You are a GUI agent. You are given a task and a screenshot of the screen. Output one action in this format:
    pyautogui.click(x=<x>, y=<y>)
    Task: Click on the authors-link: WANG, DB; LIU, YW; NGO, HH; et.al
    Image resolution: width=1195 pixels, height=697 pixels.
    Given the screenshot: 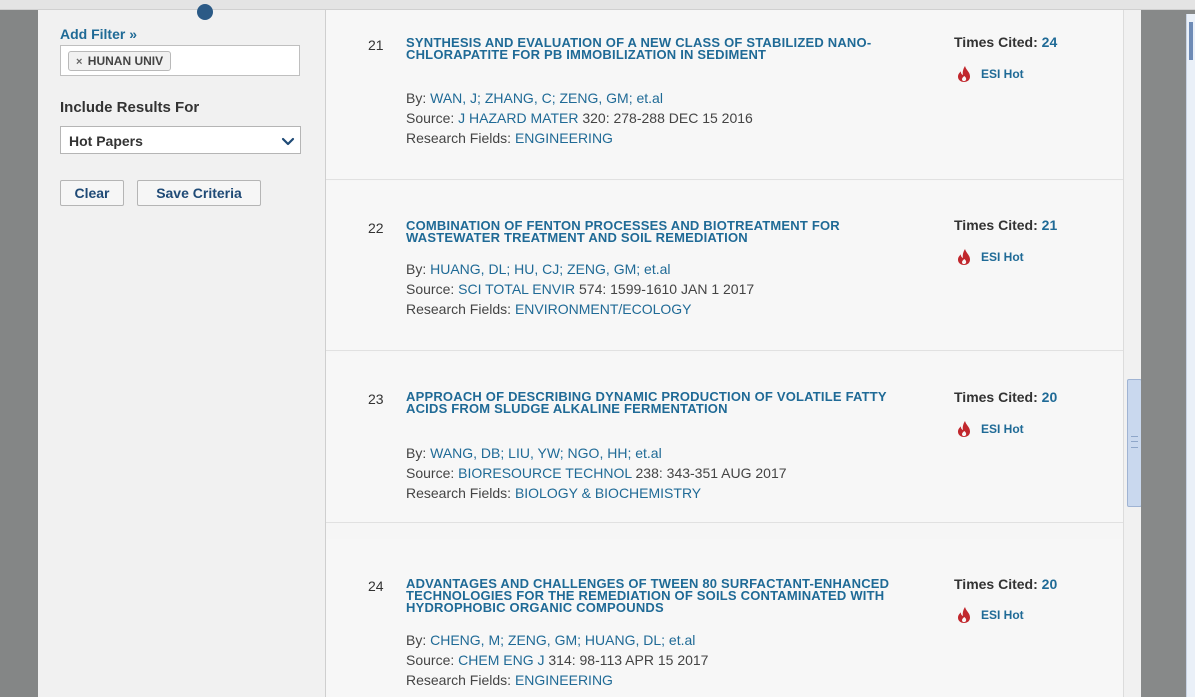 What is the action you would take?
    pyautogui.click(x=546, y=453)
    